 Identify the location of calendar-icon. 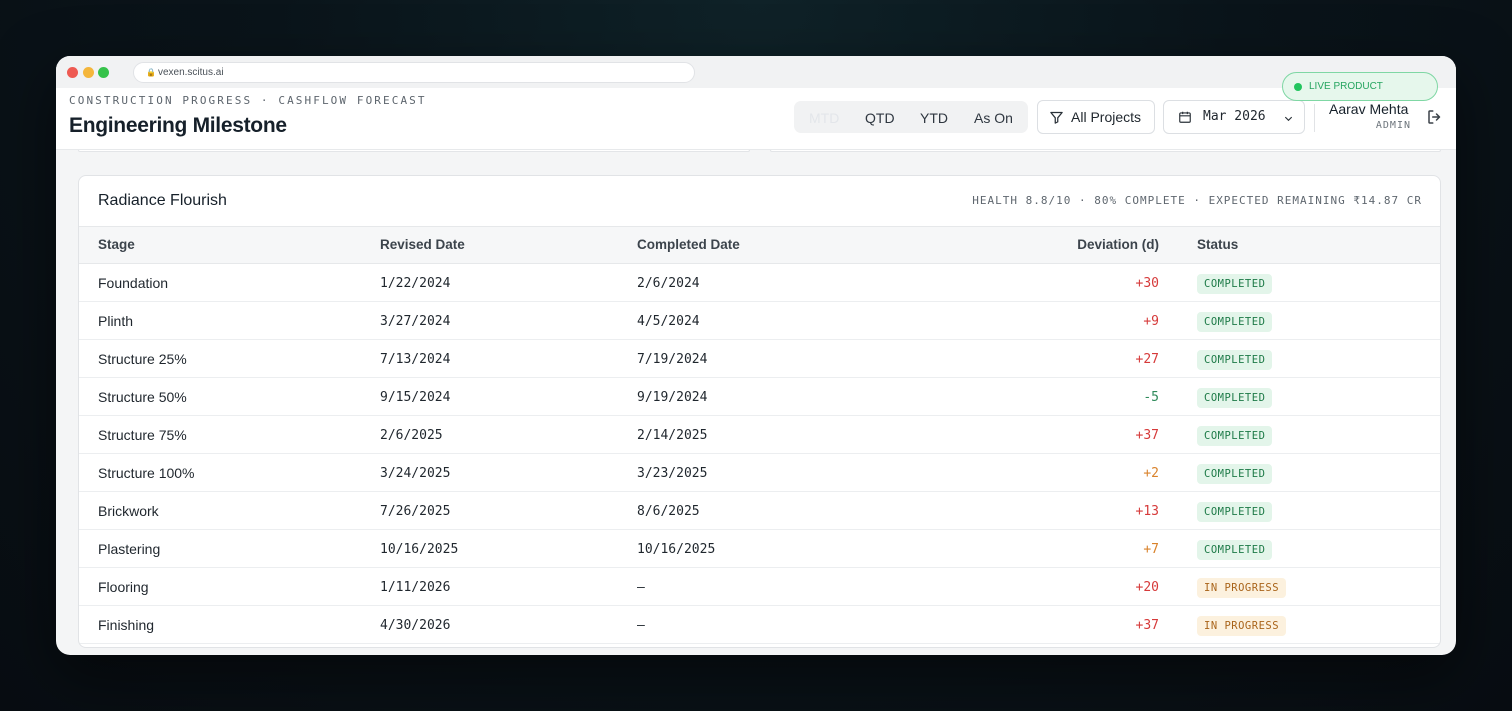
(1185, 117).